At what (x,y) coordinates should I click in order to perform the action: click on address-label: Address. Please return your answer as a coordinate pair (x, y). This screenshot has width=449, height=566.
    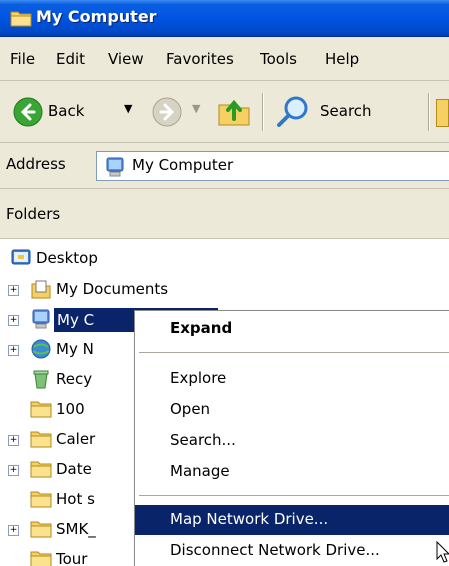
    Looking at the image, I should click on (36, 164).